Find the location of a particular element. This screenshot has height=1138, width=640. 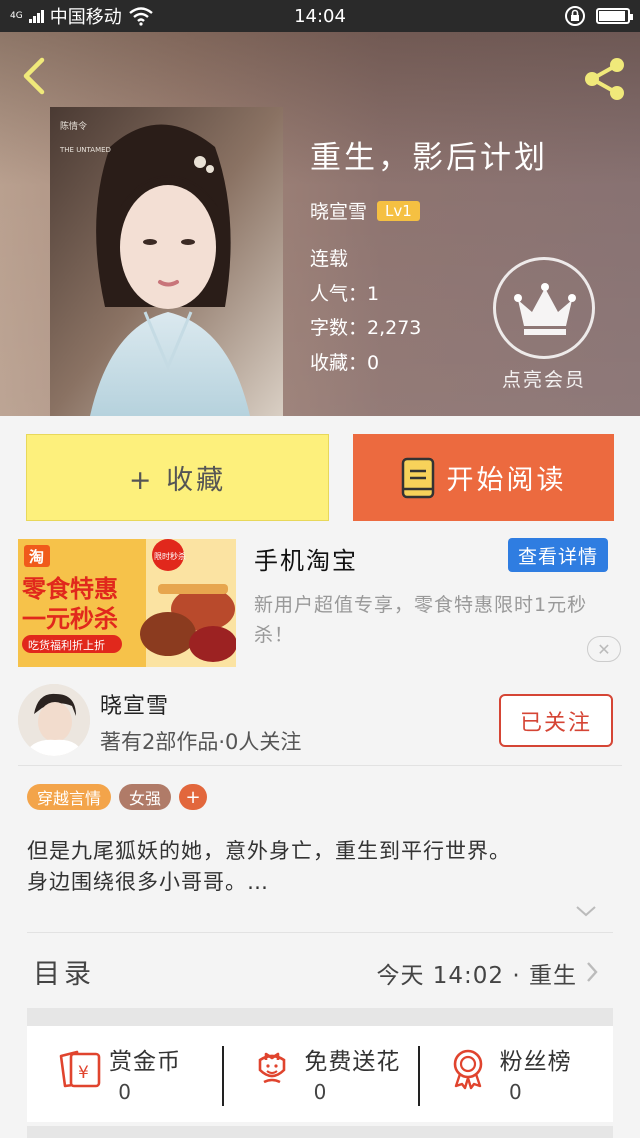

avatar-image is located at coordinates (54, 720).